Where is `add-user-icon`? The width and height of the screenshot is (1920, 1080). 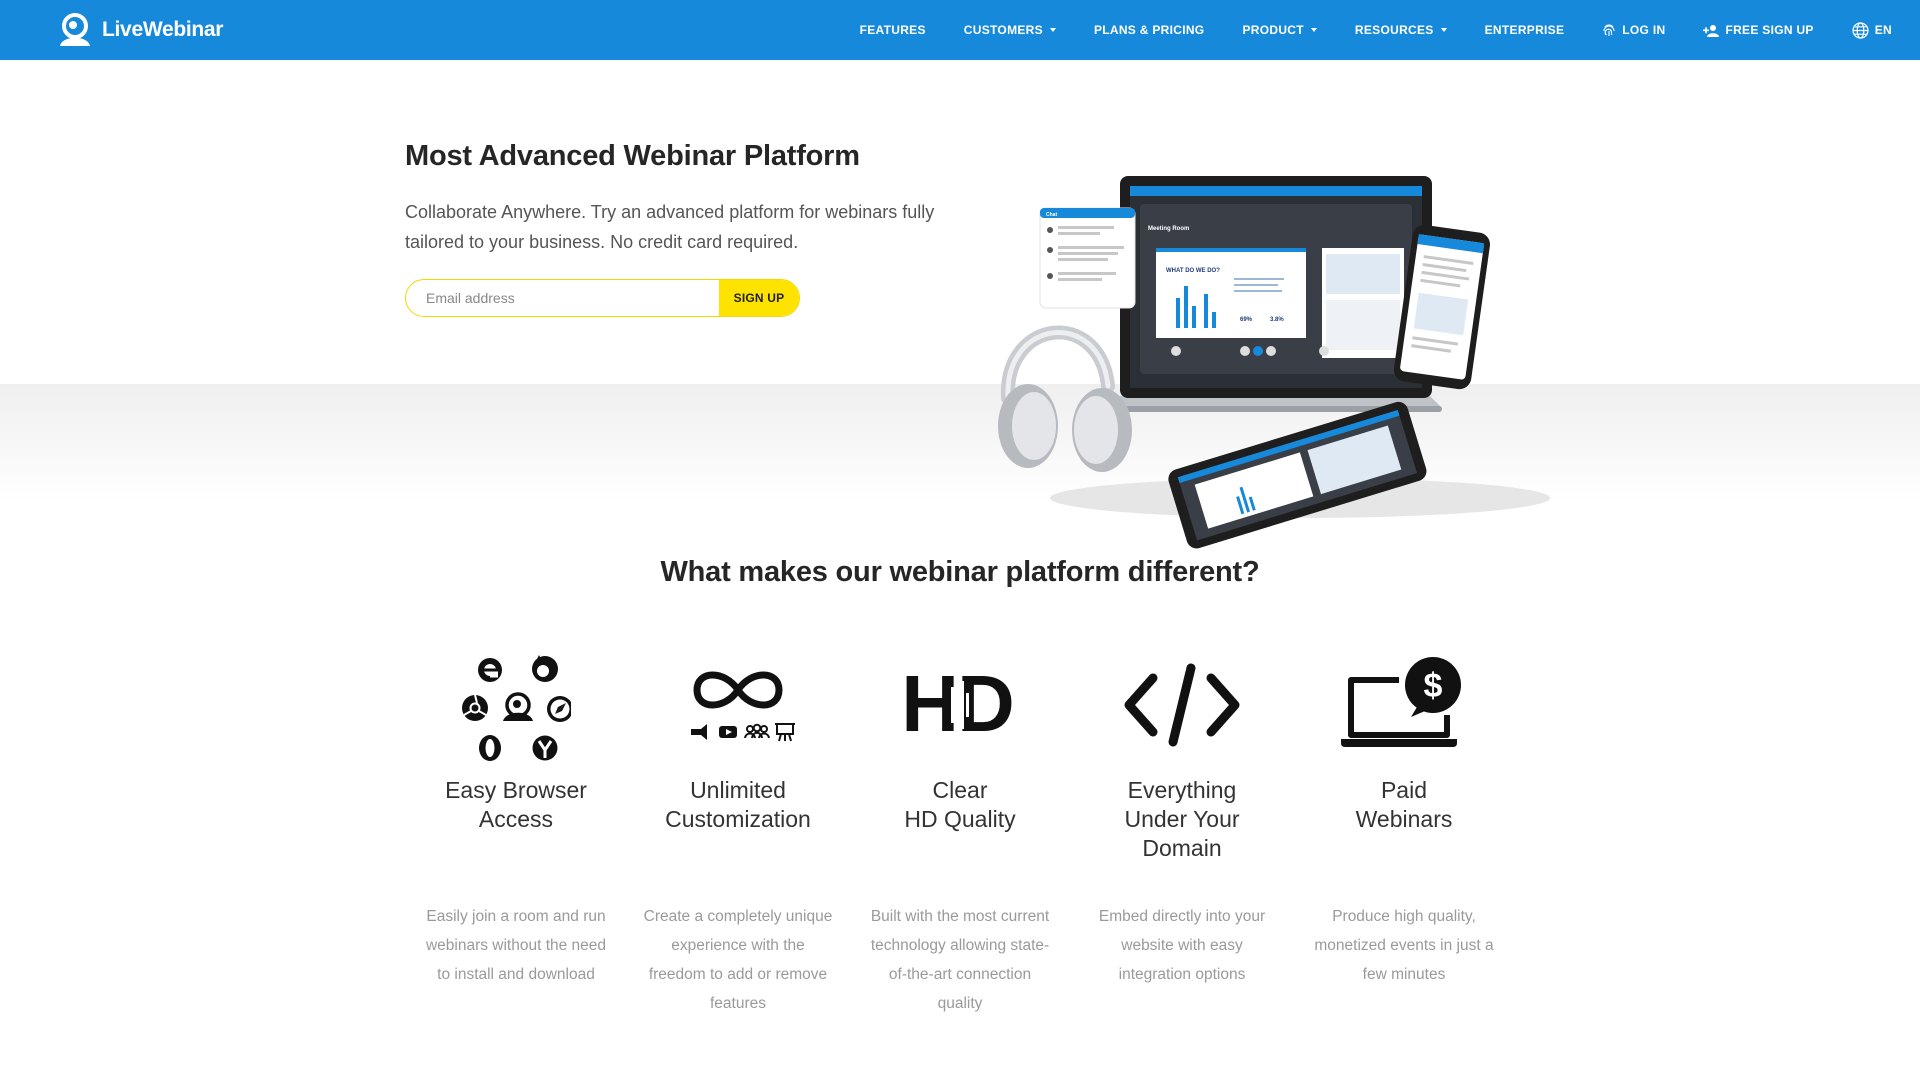 add-user-icon is located at coordinates (1711, 30).